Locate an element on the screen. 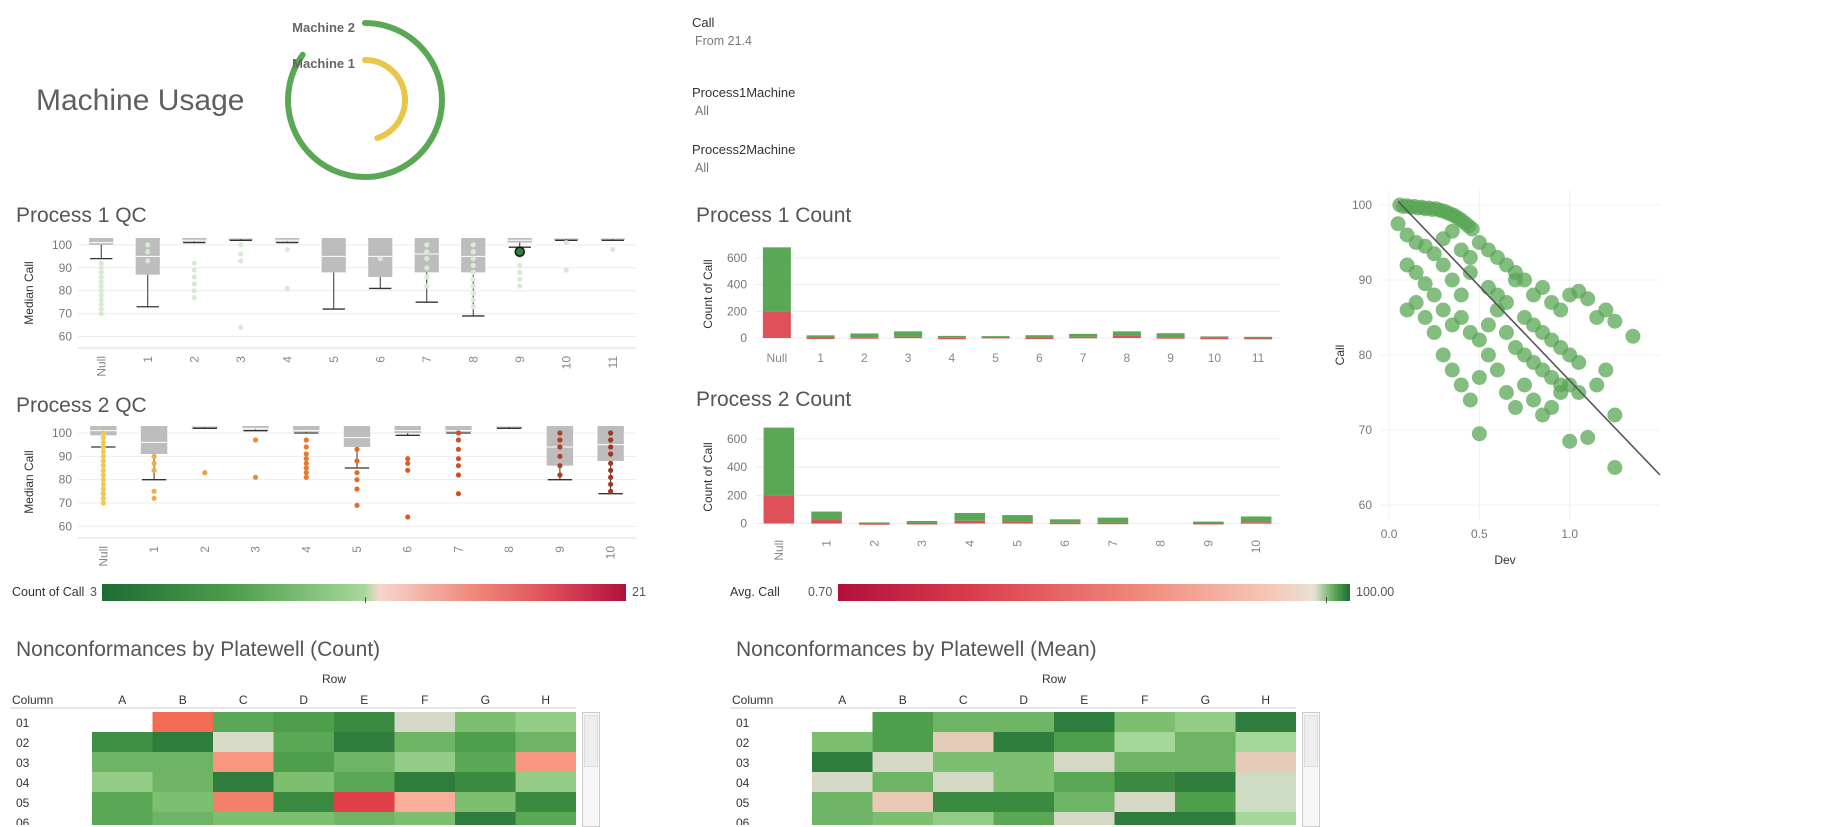 Image resolution: width=1827 pixels, height=827 pixels. heatmap-cell-05-G is located at coordinates (485, 802).